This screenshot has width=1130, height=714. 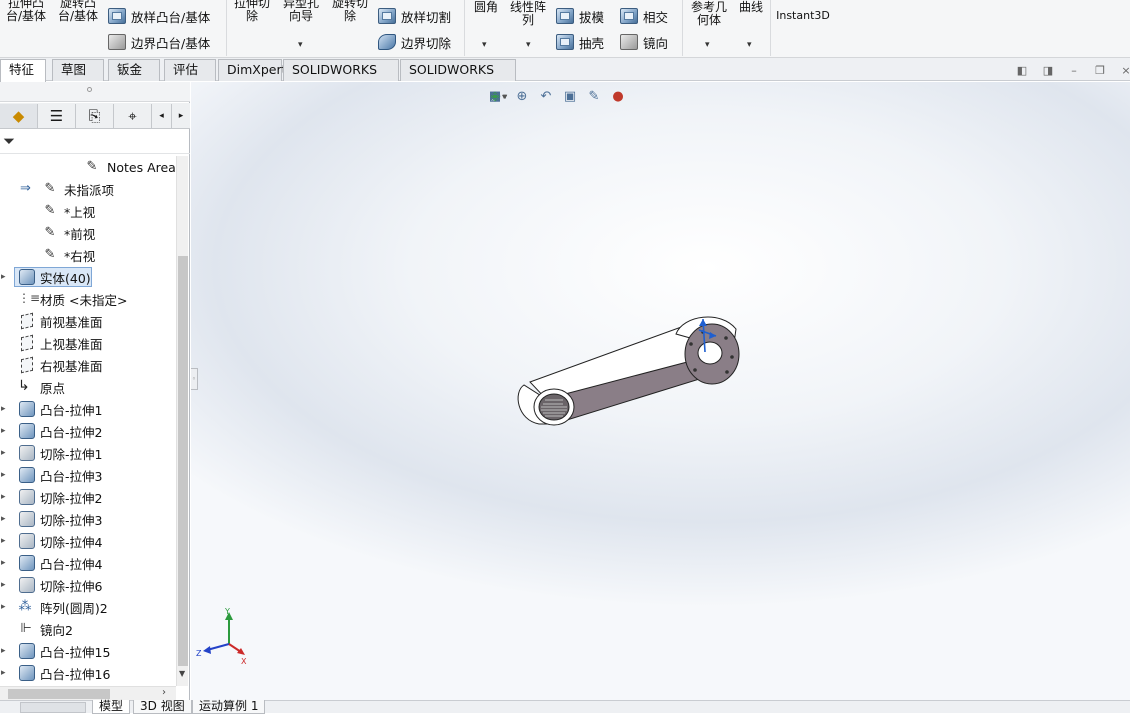 What do you see at coordinates (133, 116) in the screenshot?
I see `dimxpert-manager-tab: ⌖` at bounding box center [133, 116].